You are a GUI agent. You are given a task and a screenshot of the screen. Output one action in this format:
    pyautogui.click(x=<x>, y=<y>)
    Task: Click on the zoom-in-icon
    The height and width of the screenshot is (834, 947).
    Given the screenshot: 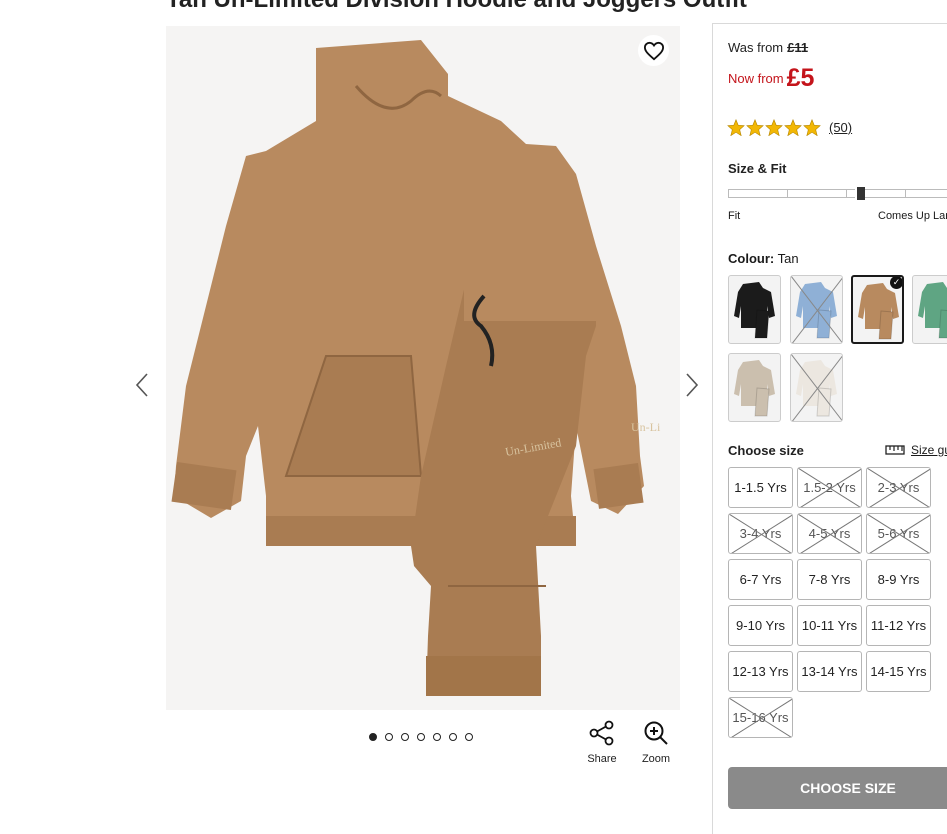 What is the action you would take?
    pyautogui.click(x=656, y=733)
    